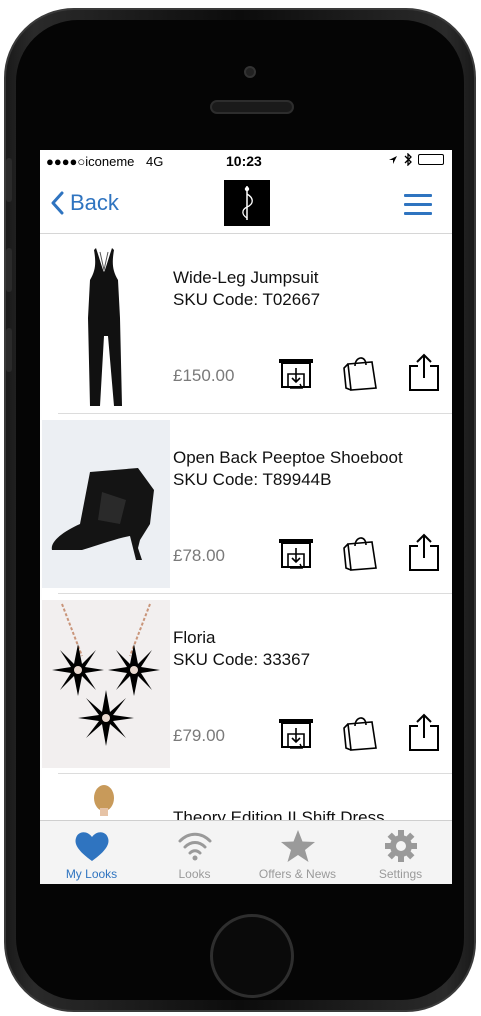 Image resolution: width=481 pixels, height=1016 pixels. What do you see at coordinates (246, 277) in the screenshot?
I see `product-name: Wide-Leg Jumpsuit` at bounding box center [246, 277].